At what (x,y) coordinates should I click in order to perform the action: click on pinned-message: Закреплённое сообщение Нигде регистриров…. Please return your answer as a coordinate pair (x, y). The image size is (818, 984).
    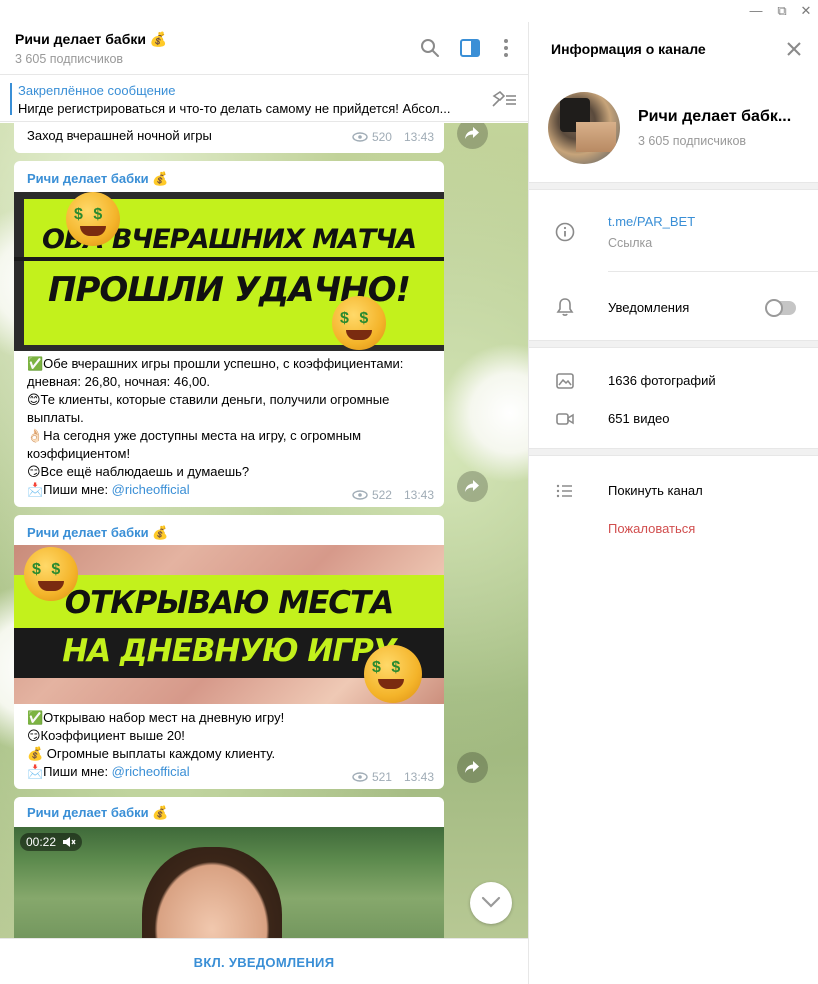
    Looking at the image, I should click on (264, 99).